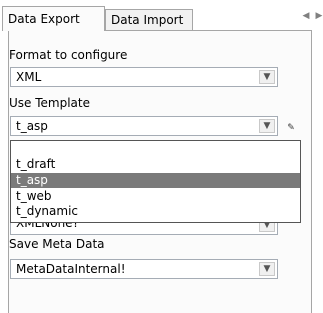  I want to click on list-item, so click(155, 148).